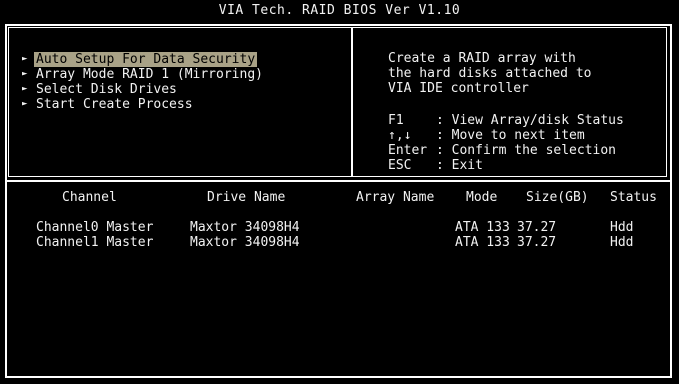 The image size is (679, 384). What do you see at coordinates (339, 10) in the screenshot?
I see `bios-title: VIA Tech. RAID BIOS Ver V1.10` at bounding box center [339, 10].